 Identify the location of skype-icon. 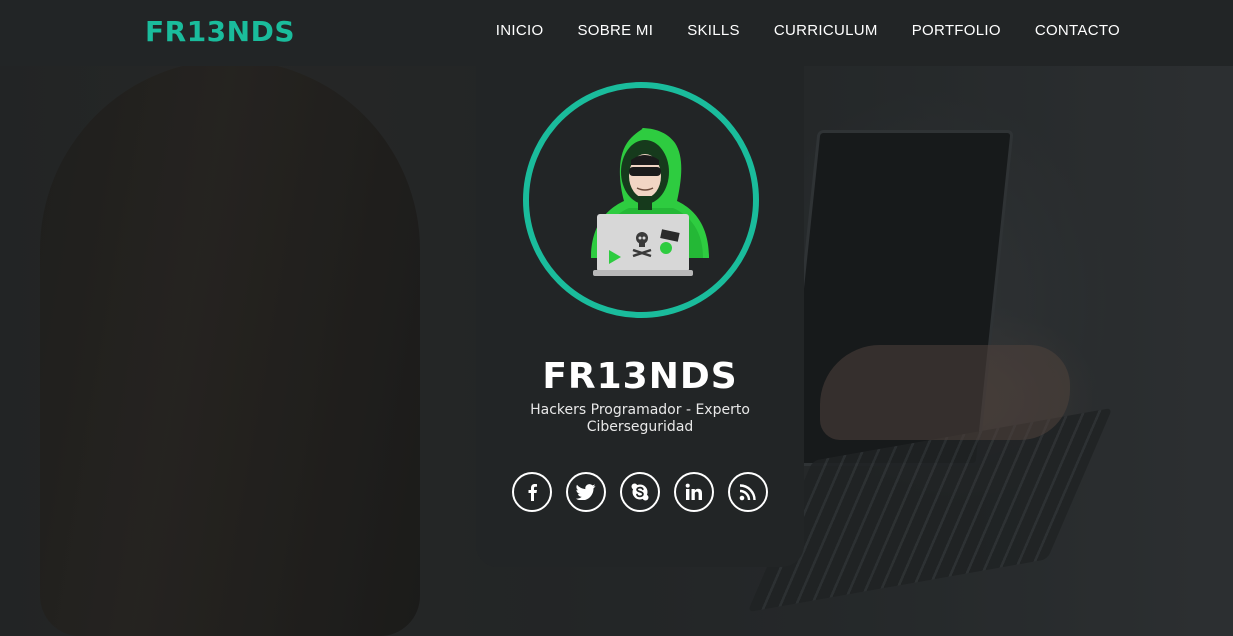
(640, 492).